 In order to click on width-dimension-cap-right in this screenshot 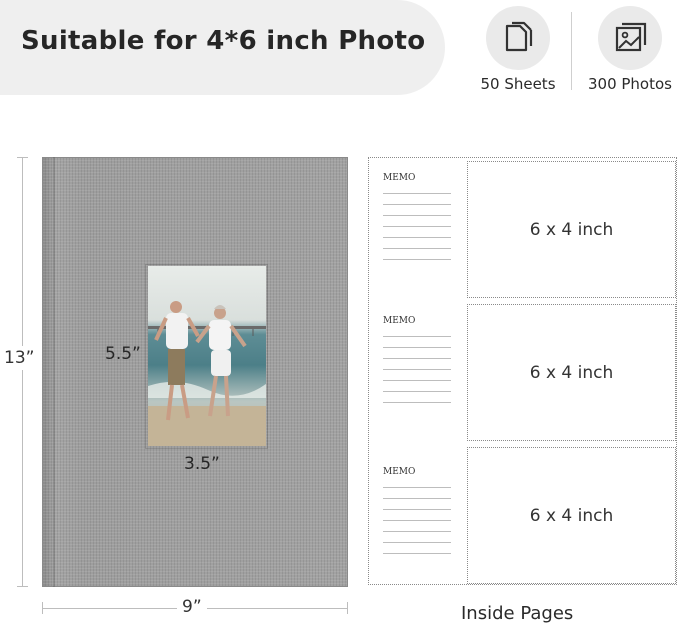, I will do `click(347, 608)`.